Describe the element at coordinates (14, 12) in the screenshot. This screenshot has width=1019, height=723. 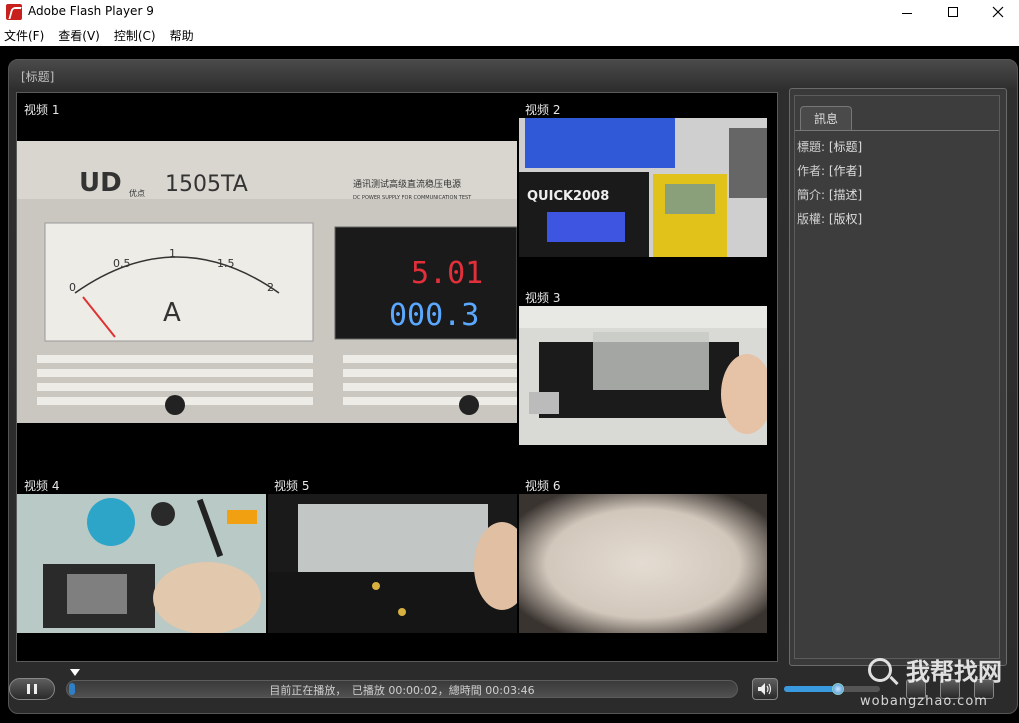
I see `flash-app-icon` at that location.